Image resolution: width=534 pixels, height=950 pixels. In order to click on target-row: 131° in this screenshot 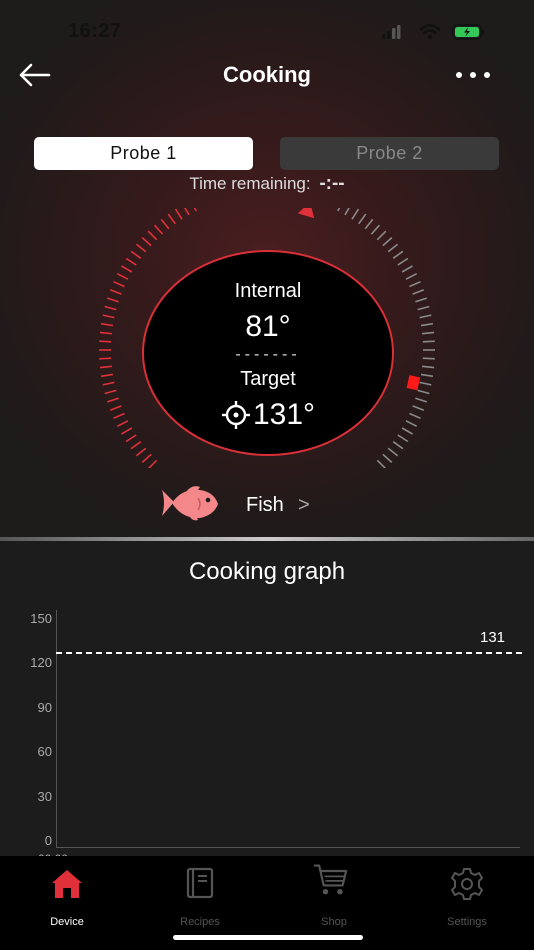, I will do `click(268, 415)`.